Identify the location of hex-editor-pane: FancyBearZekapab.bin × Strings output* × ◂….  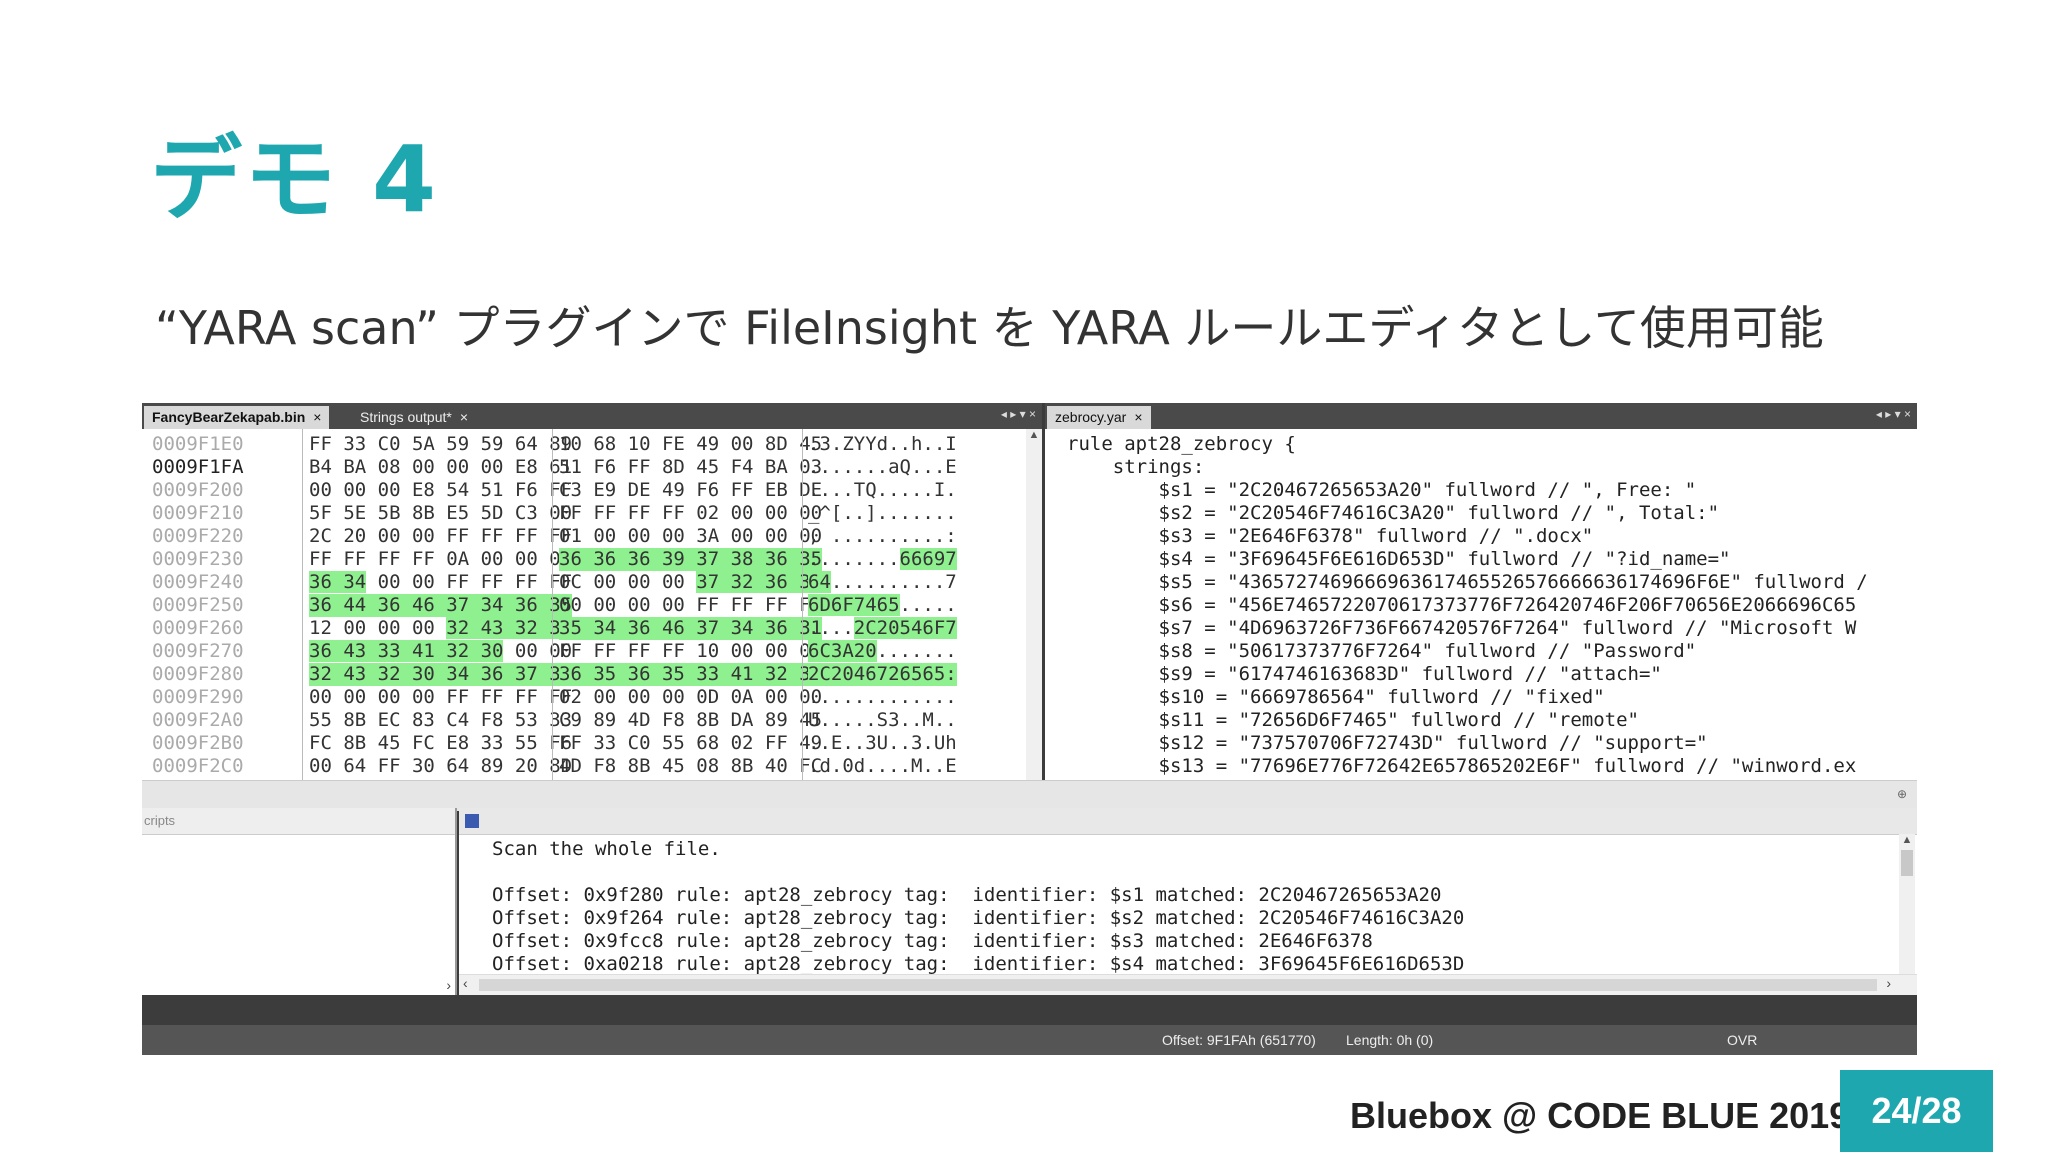
(592, 591).